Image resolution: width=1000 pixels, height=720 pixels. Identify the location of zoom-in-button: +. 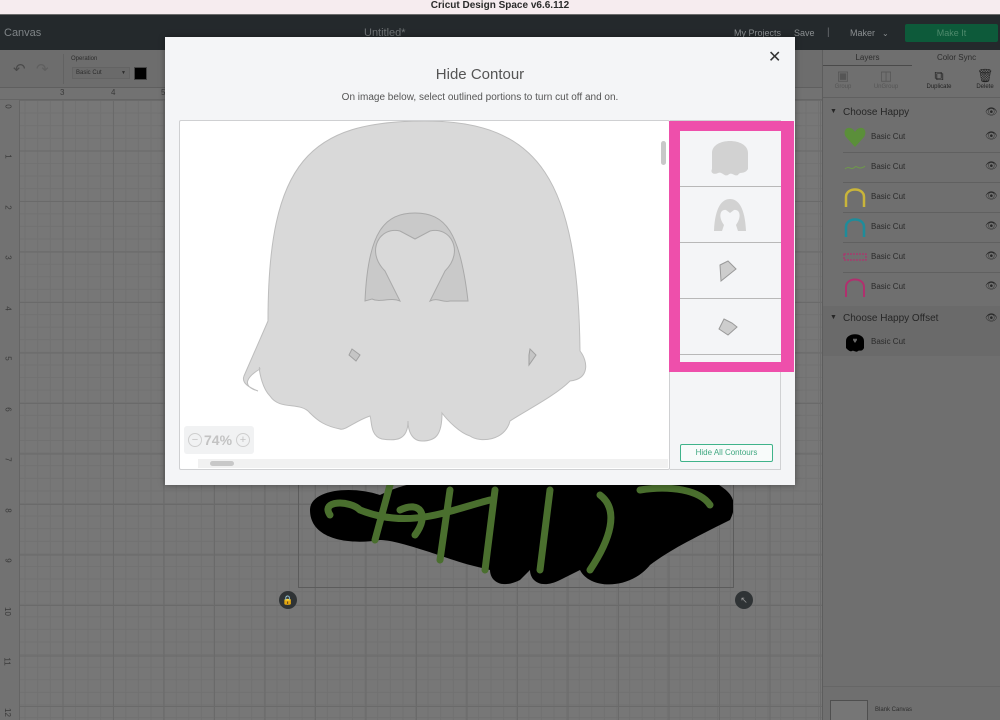
(243, 440).